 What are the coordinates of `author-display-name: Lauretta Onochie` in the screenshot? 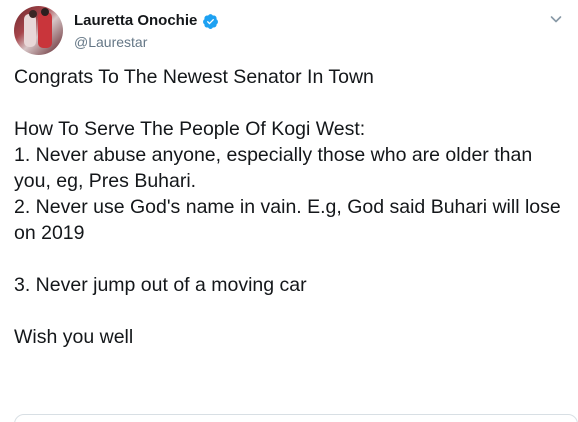 It's located at (135, 21).